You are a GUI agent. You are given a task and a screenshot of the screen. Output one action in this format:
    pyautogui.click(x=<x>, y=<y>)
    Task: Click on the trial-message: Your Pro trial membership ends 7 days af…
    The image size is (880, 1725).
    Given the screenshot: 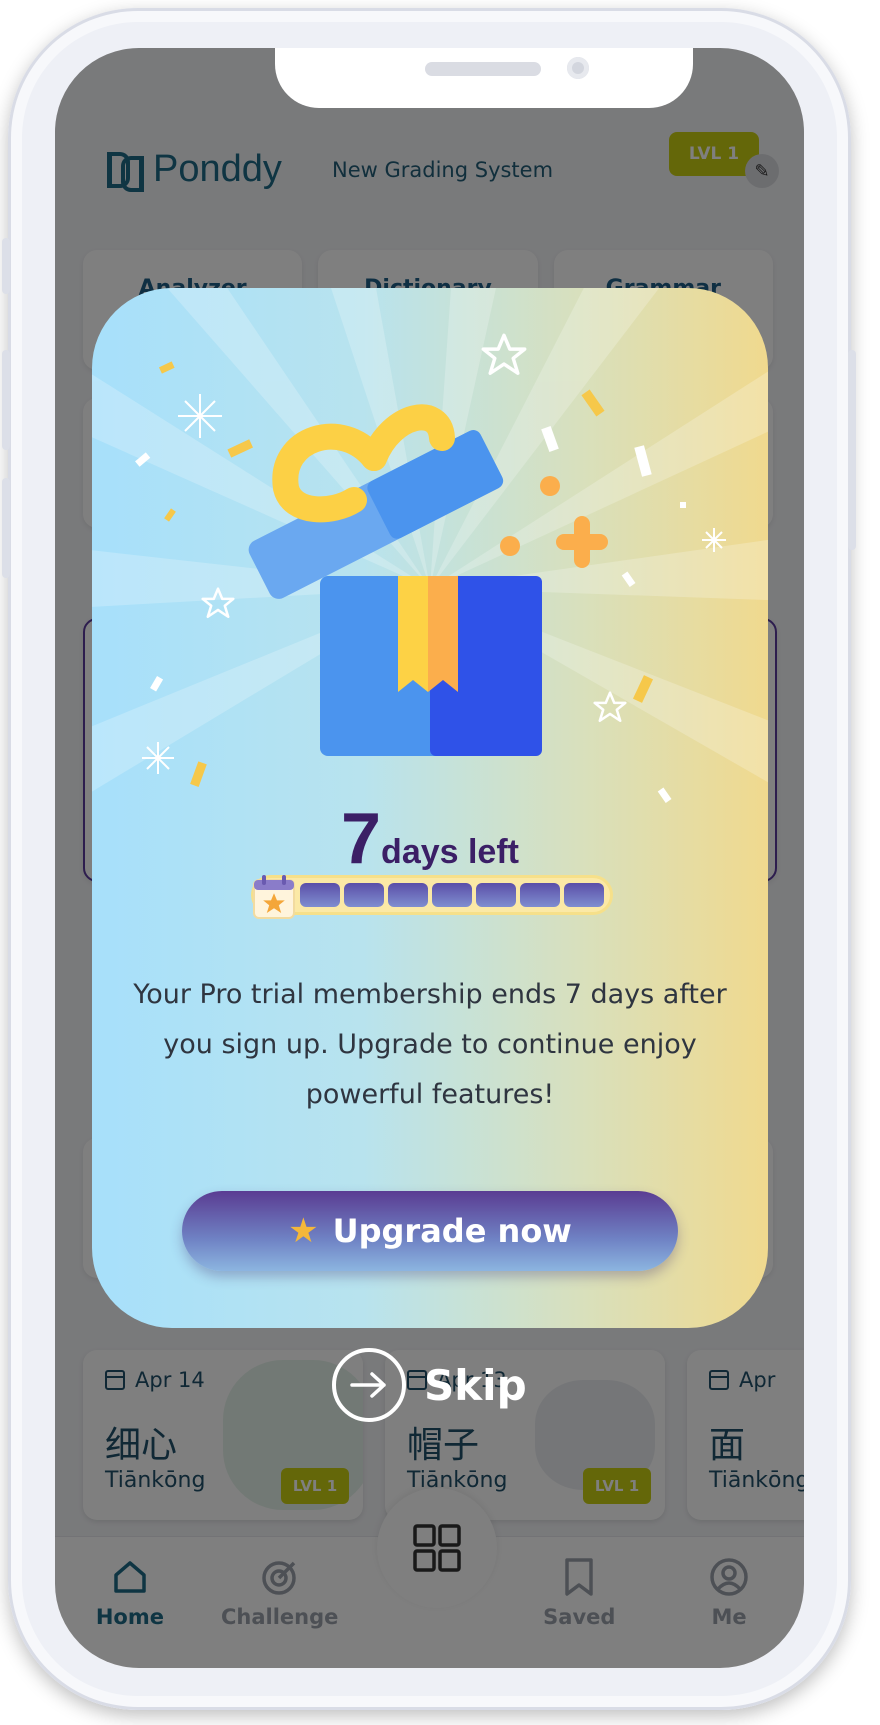 What is the action you would take?
    pyautogui.click(x=430, y=1044)
    